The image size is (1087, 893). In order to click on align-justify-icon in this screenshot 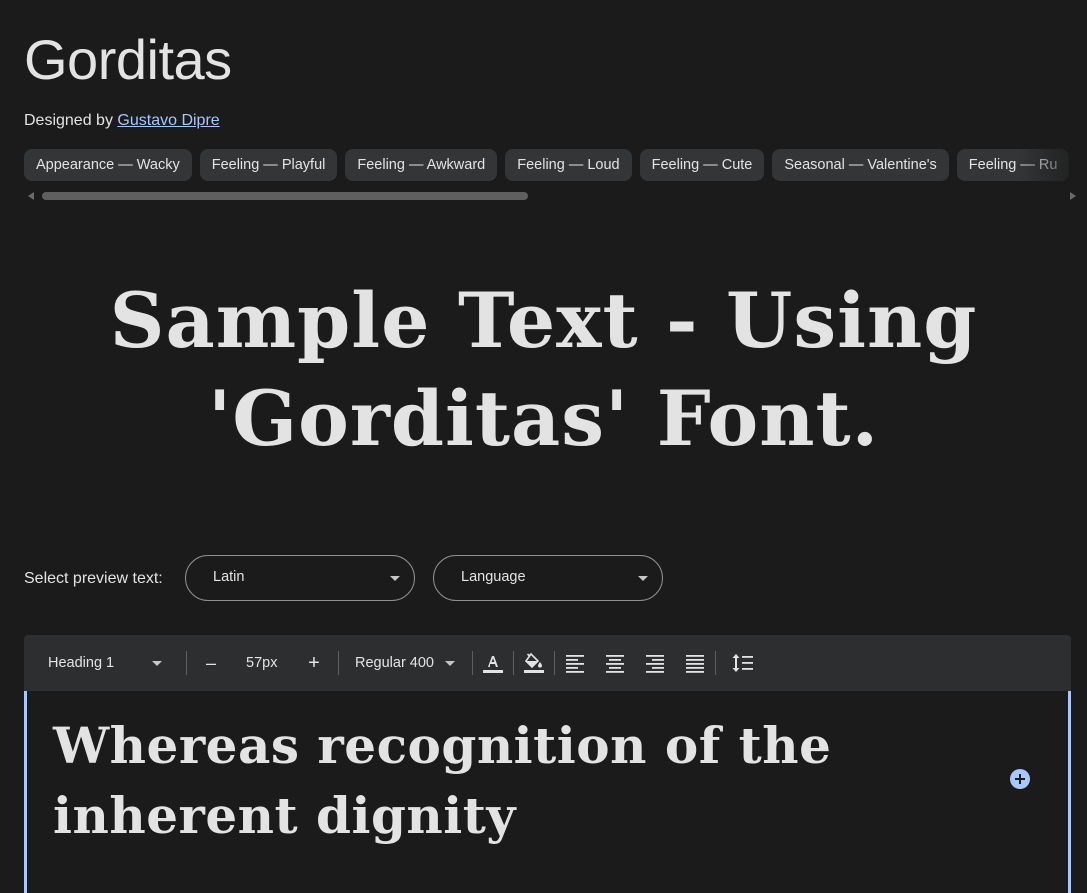, I will do `click(695, 663)`.